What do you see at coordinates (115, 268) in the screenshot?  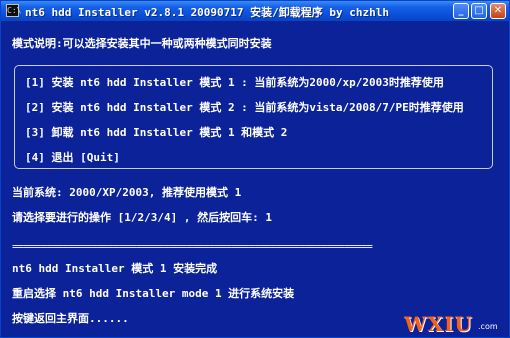 I see `install-result: nt6 hdd Installer 模式 1 安装完成` at bounding box center [115, 268].